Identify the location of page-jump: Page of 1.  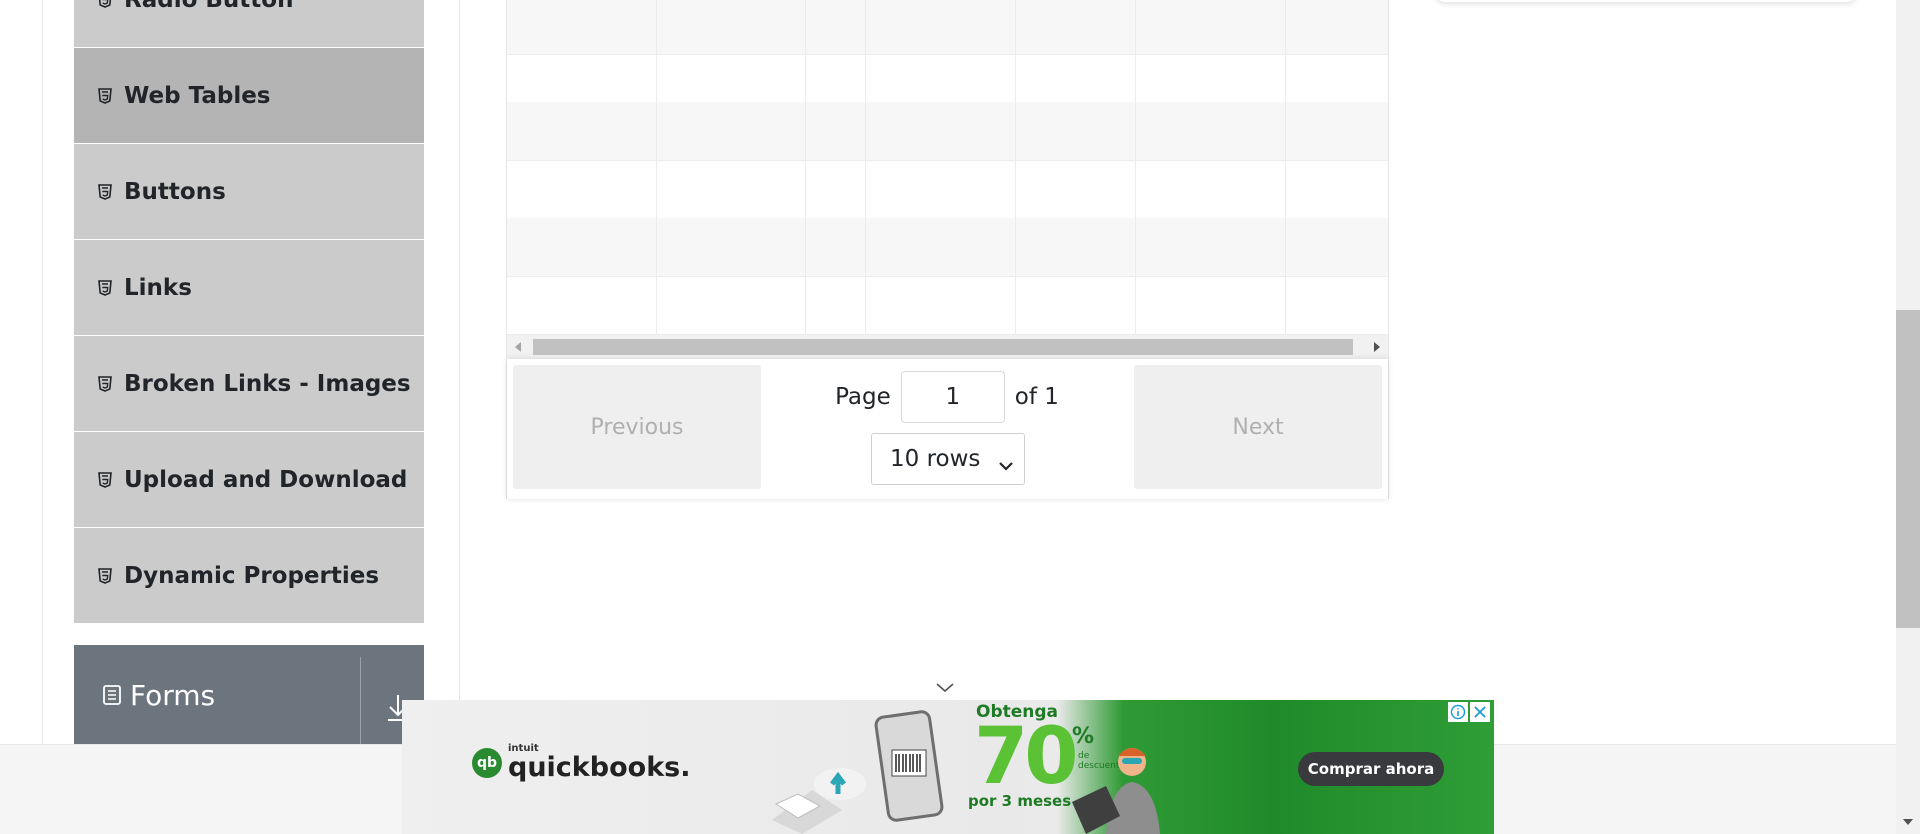
(947, 397).